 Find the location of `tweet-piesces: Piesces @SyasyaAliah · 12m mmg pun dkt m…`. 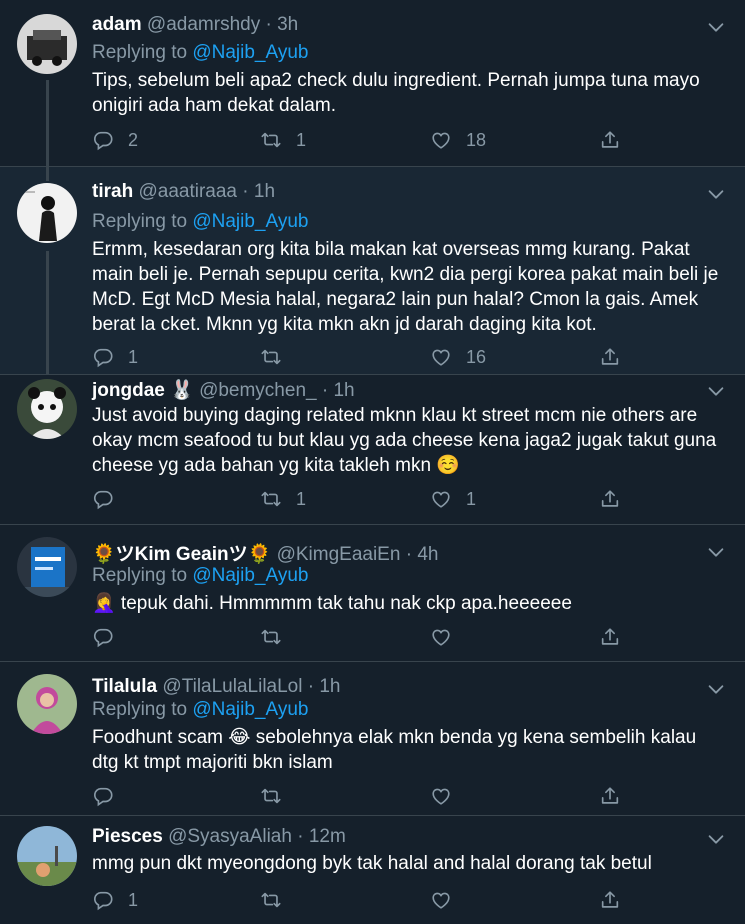

tweet-piesces: Piesces @SyasyaAliah · 12m mmg pun dkt m… is located at coordinates (372, 870).